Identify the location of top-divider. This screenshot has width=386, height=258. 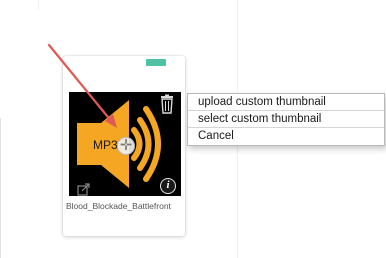
(38, 5).